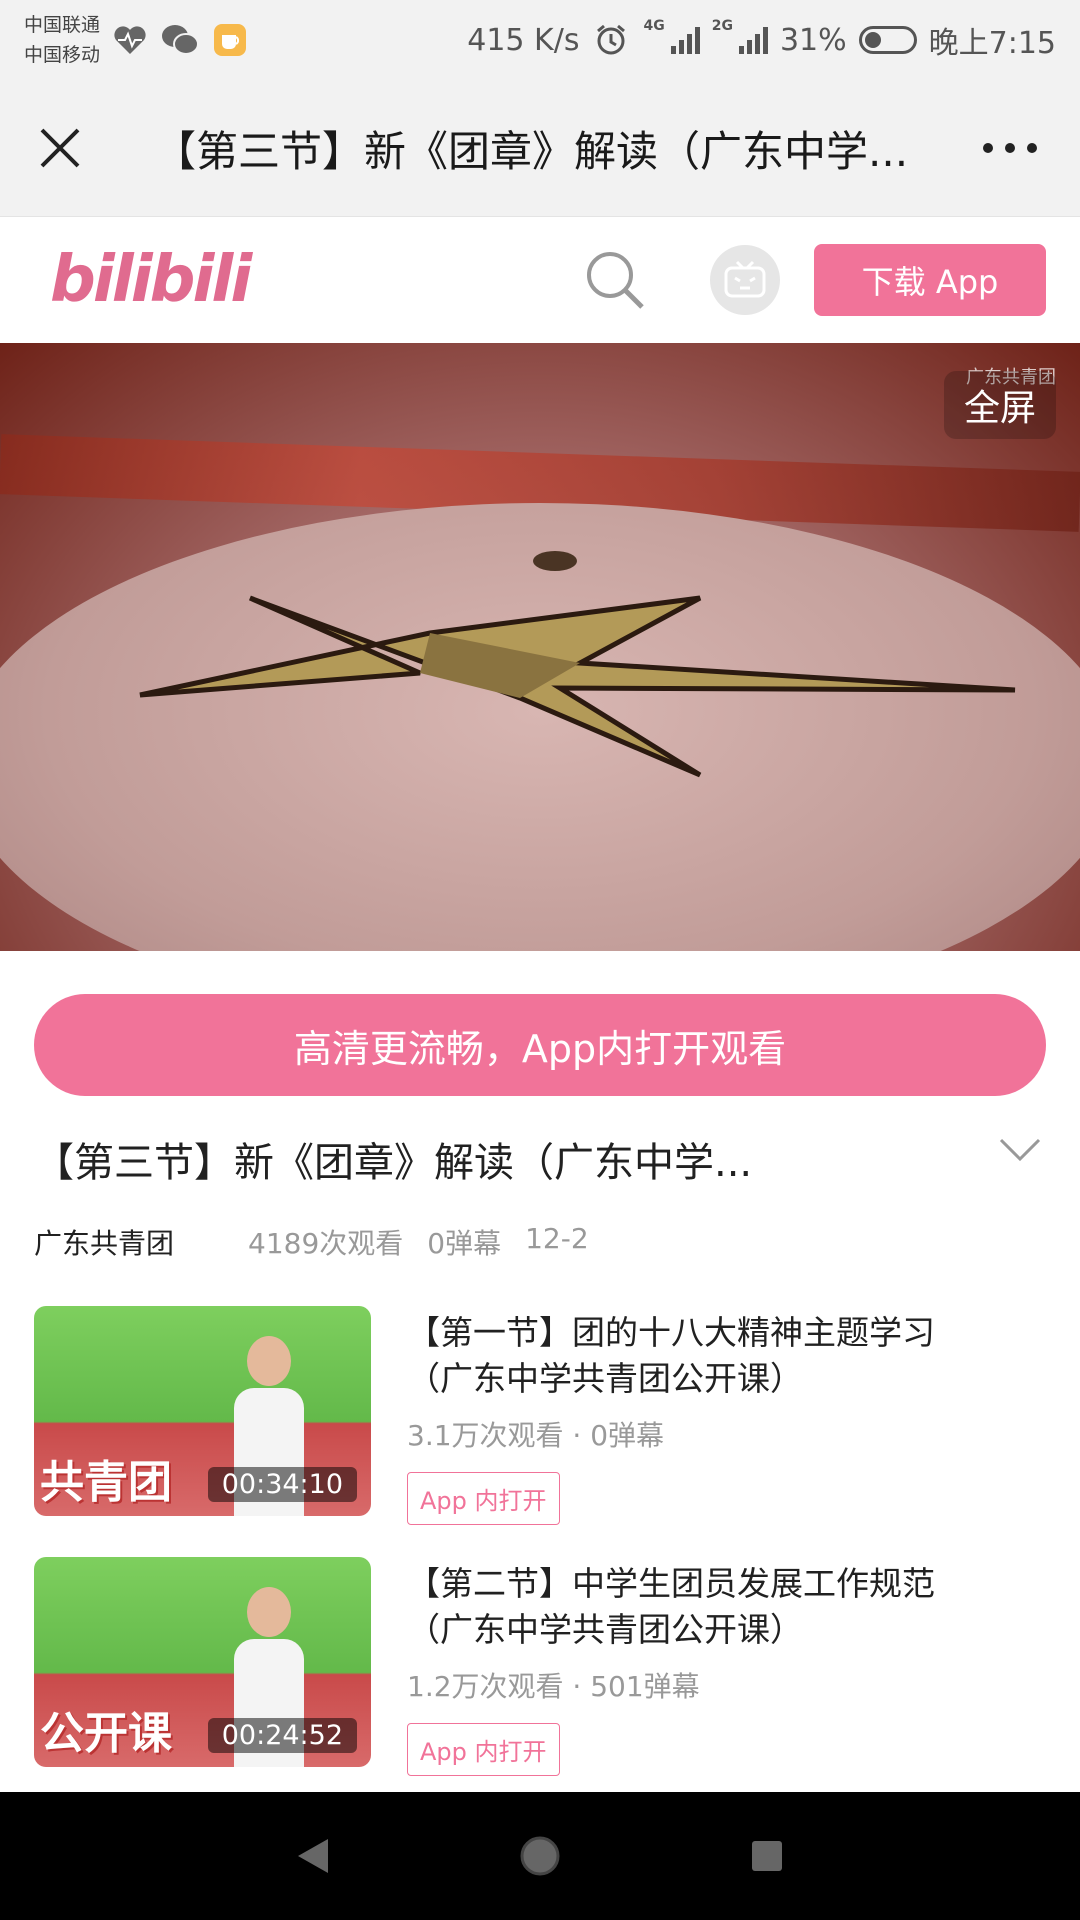 This screenshot has width=1080, height=1920. Describe the element at coordinates (326, 1243) in the screenshot. I see `view-count: 4189次观看` at that location.